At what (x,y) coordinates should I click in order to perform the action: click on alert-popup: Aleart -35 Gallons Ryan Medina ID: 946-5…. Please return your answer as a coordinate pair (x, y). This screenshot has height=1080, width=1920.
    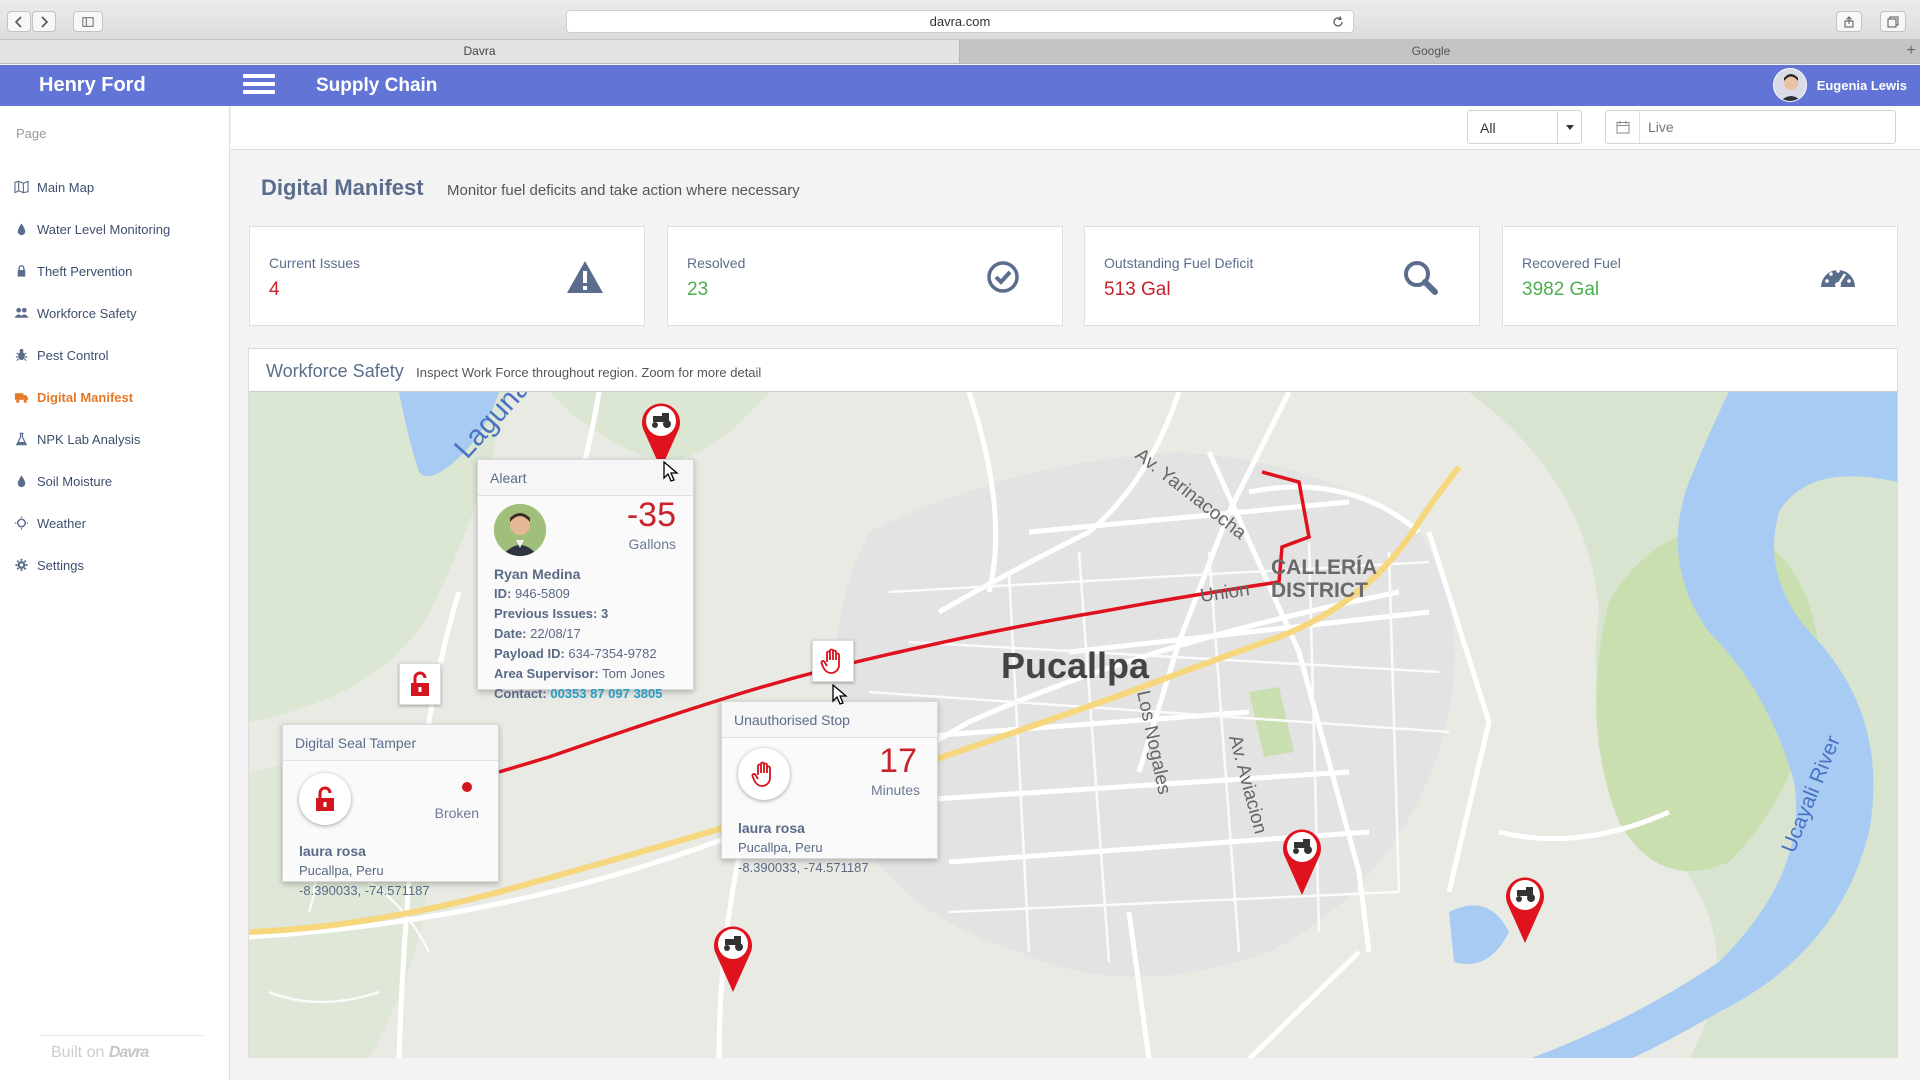
    Looking at the image, I should click on (585, 580).